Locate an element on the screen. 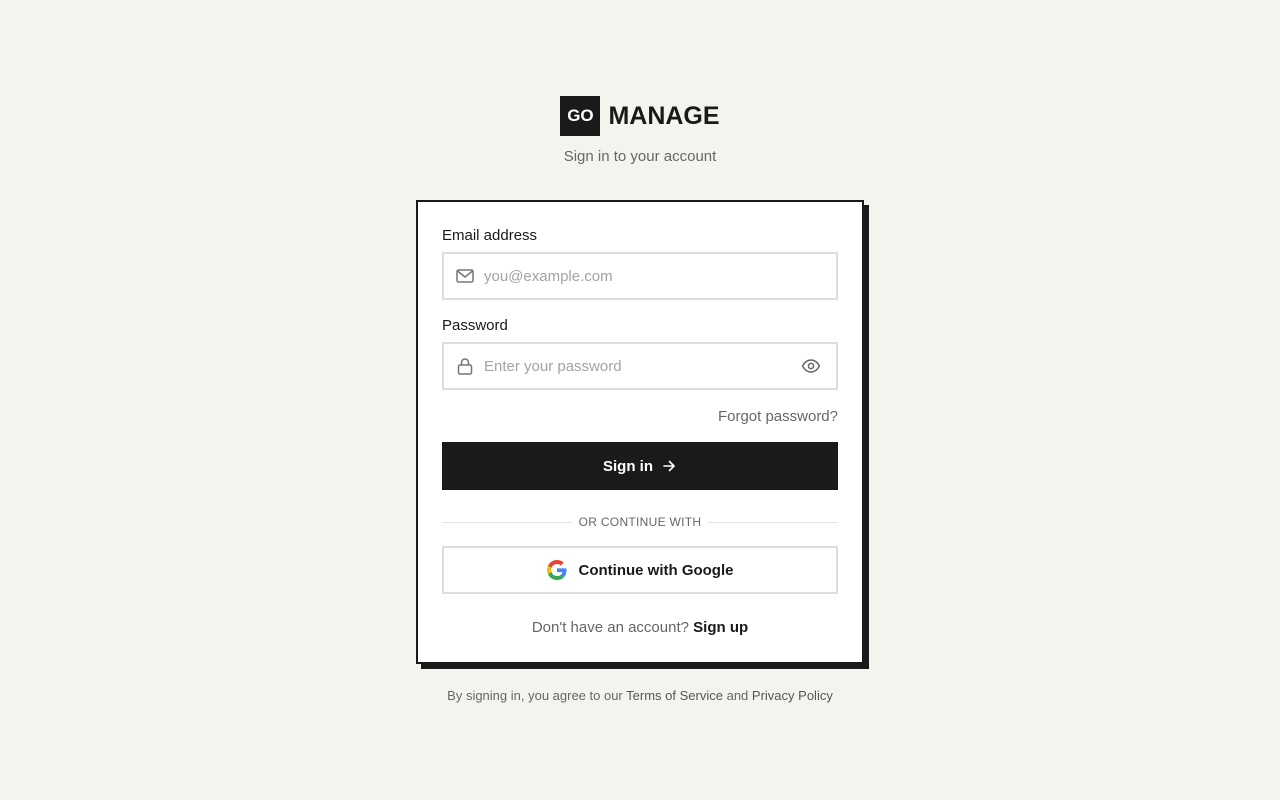 The width and height of the screenshot is (1280, 800). password-input is located at coordinates (642, 366).